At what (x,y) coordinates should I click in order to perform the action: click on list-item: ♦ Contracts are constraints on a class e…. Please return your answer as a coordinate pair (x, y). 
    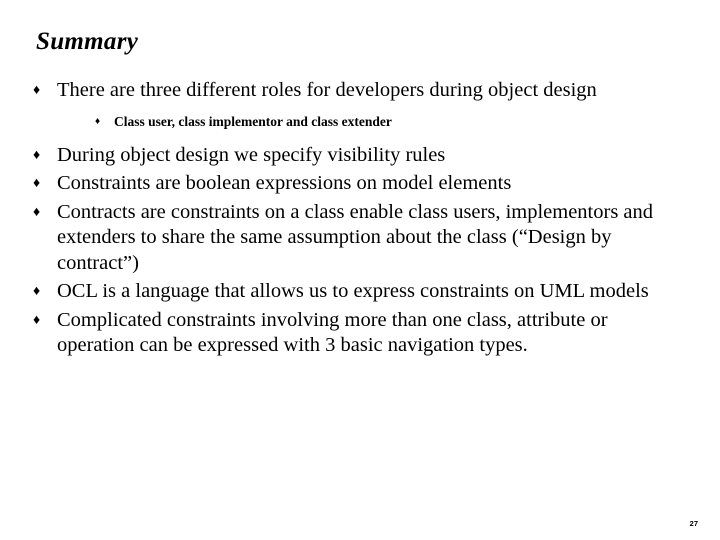
    Looking at the image, I should click on (360, 238).